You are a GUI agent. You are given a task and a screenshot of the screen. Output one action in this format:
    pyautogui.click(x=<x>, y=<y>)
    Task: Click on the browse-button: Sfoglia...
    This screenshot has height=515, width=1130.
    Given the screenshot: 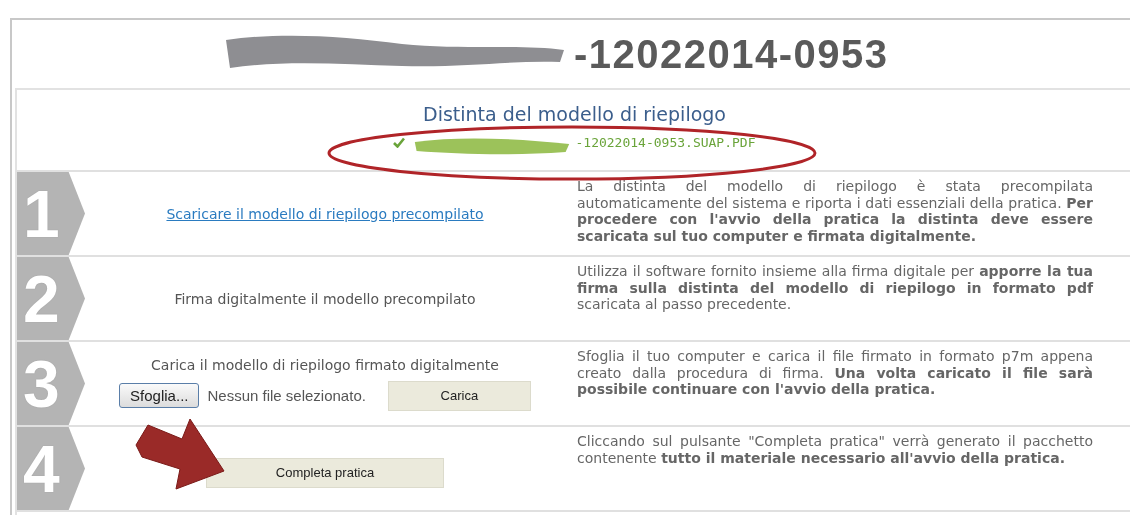 What is the action you would take?
    pyautogui.click(x=159, y=395)
    